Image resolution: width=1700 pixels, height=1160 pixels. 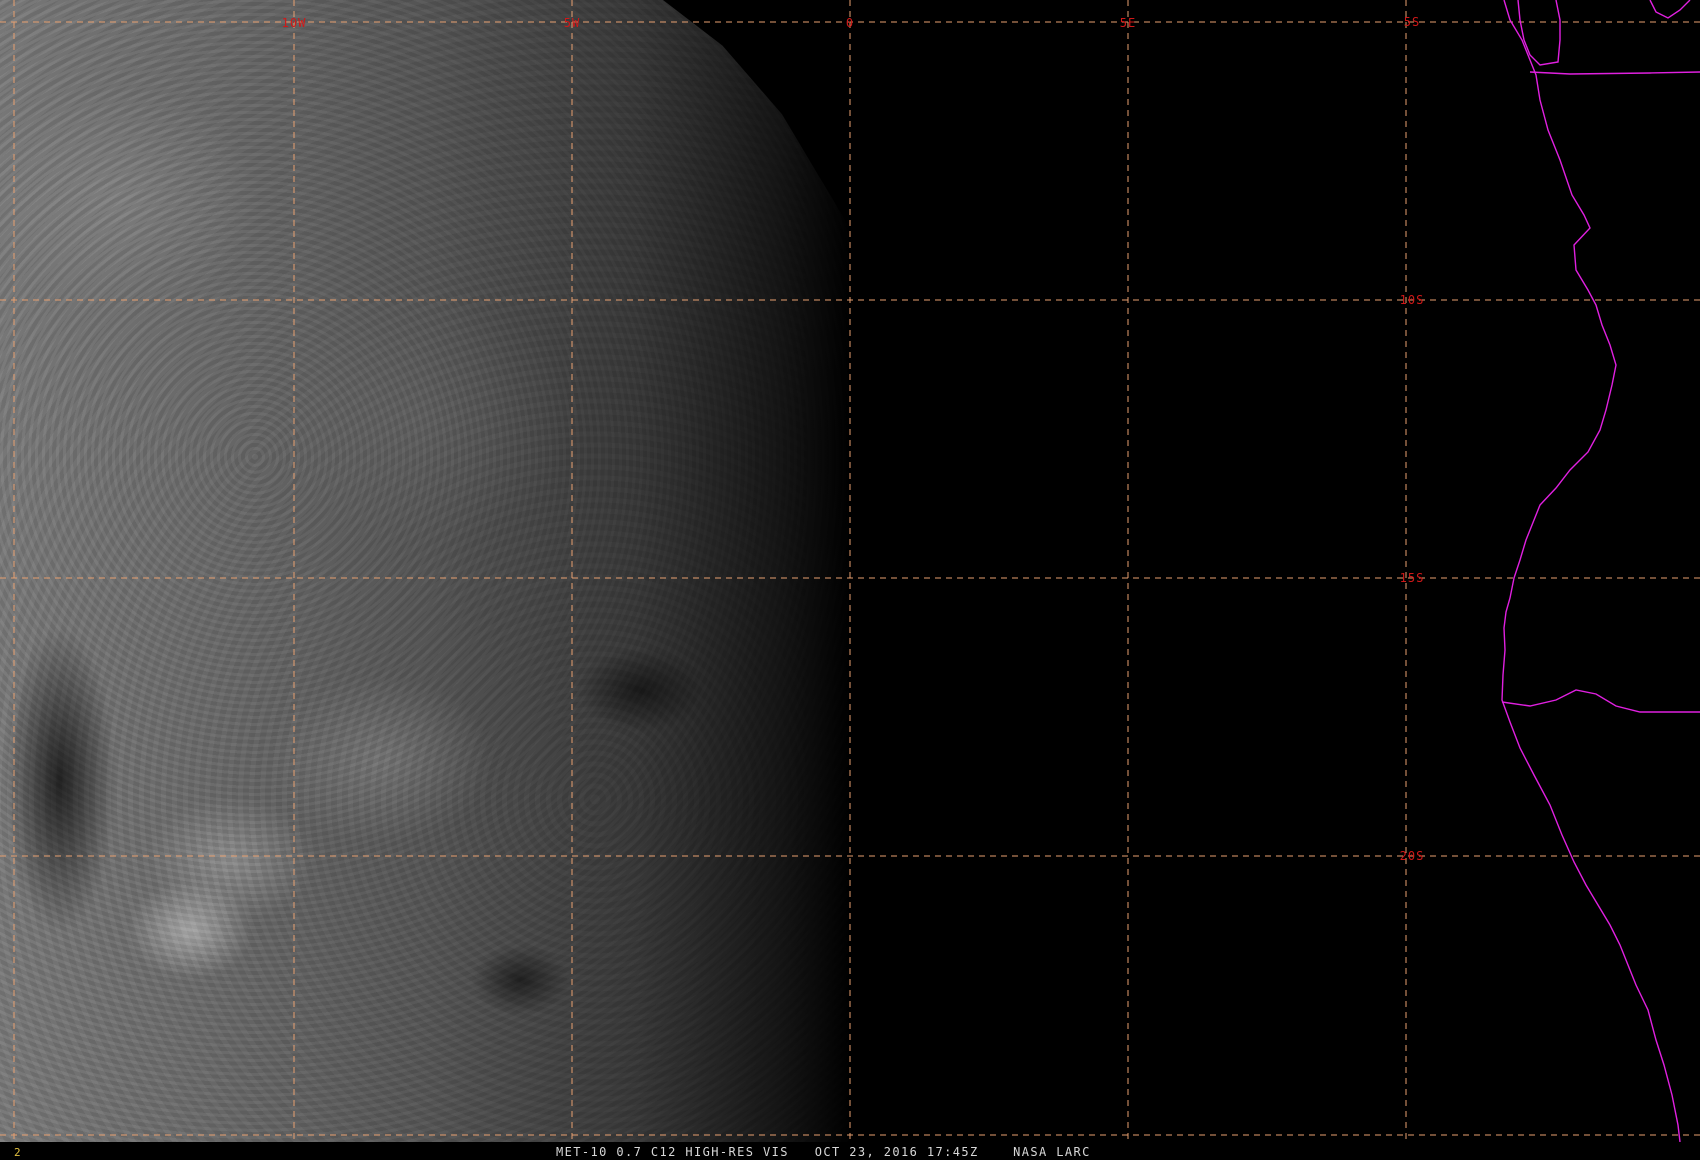 I want to click on country-border-north, so click(x=1539, y=33).